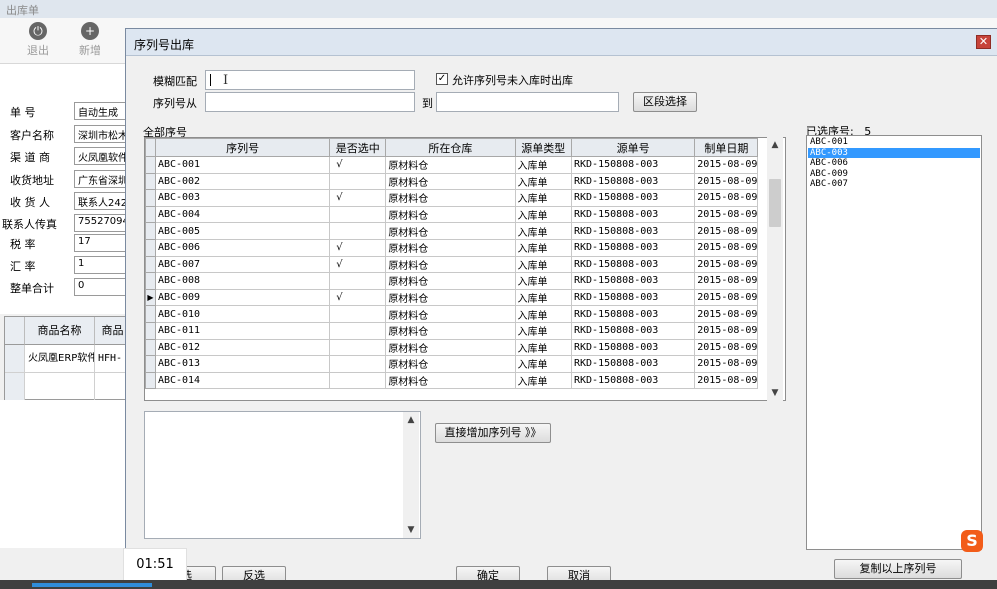 The width and height of the screenshot is (997, 589). What do you see at coordinates (242, 198) in the screenshot?
I see `cell-serial: ABC-003` at bounding box center [242, 198].